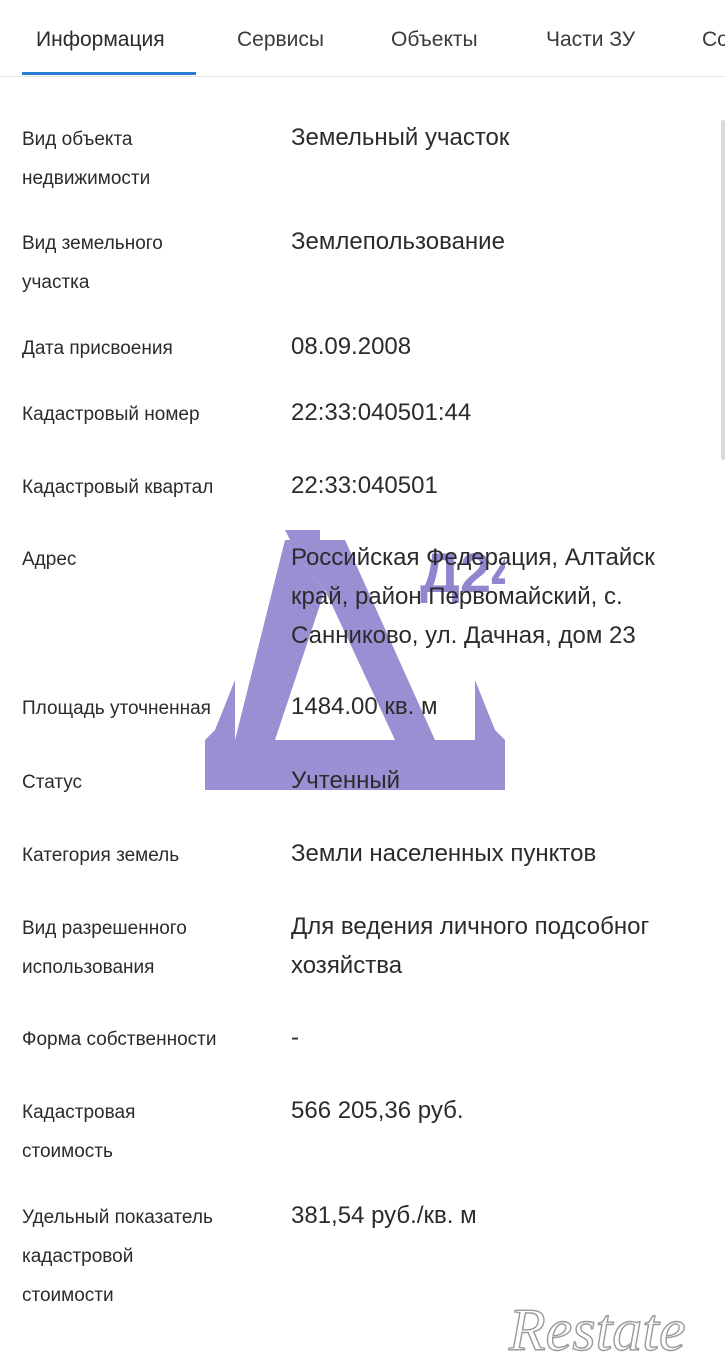 The height and width of the screenshot is (1360, 725). What do you see at coordinates (590, 40) in the screenshot?
I see `tab-land-parts: Части ЗУ` at bounding box center [590, 40].